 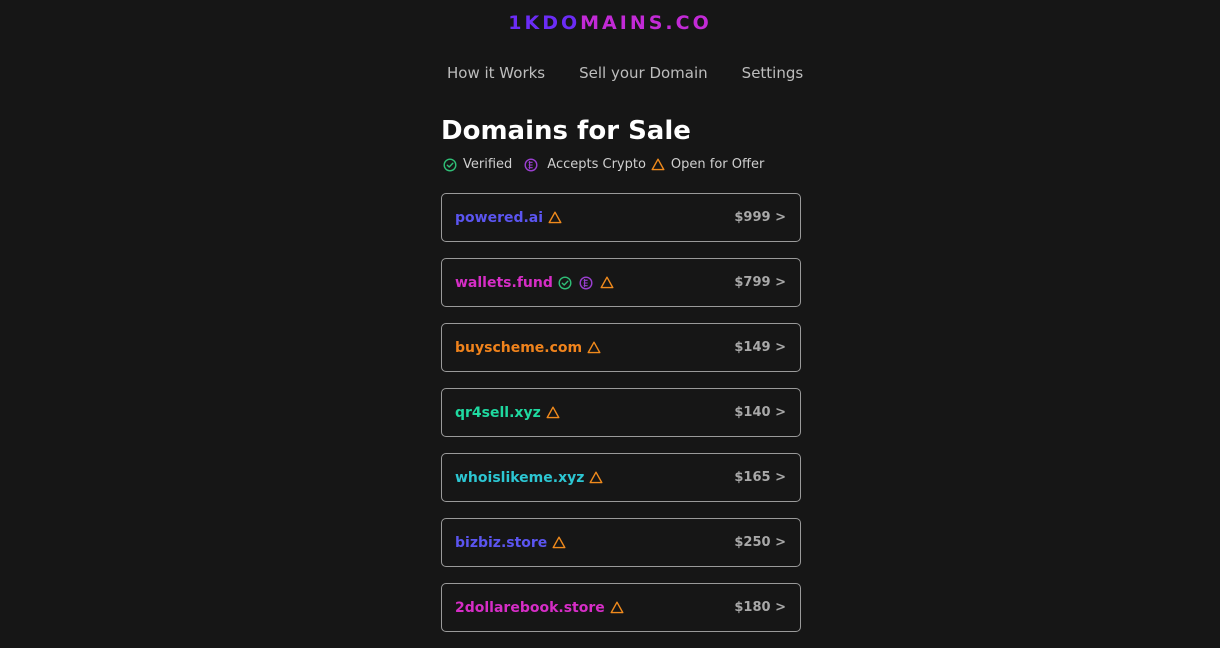 What do you see at coordinates (499, 217) in the screenshot?
I see `domain-name: powered.ai` at bounding box center [499, 217].